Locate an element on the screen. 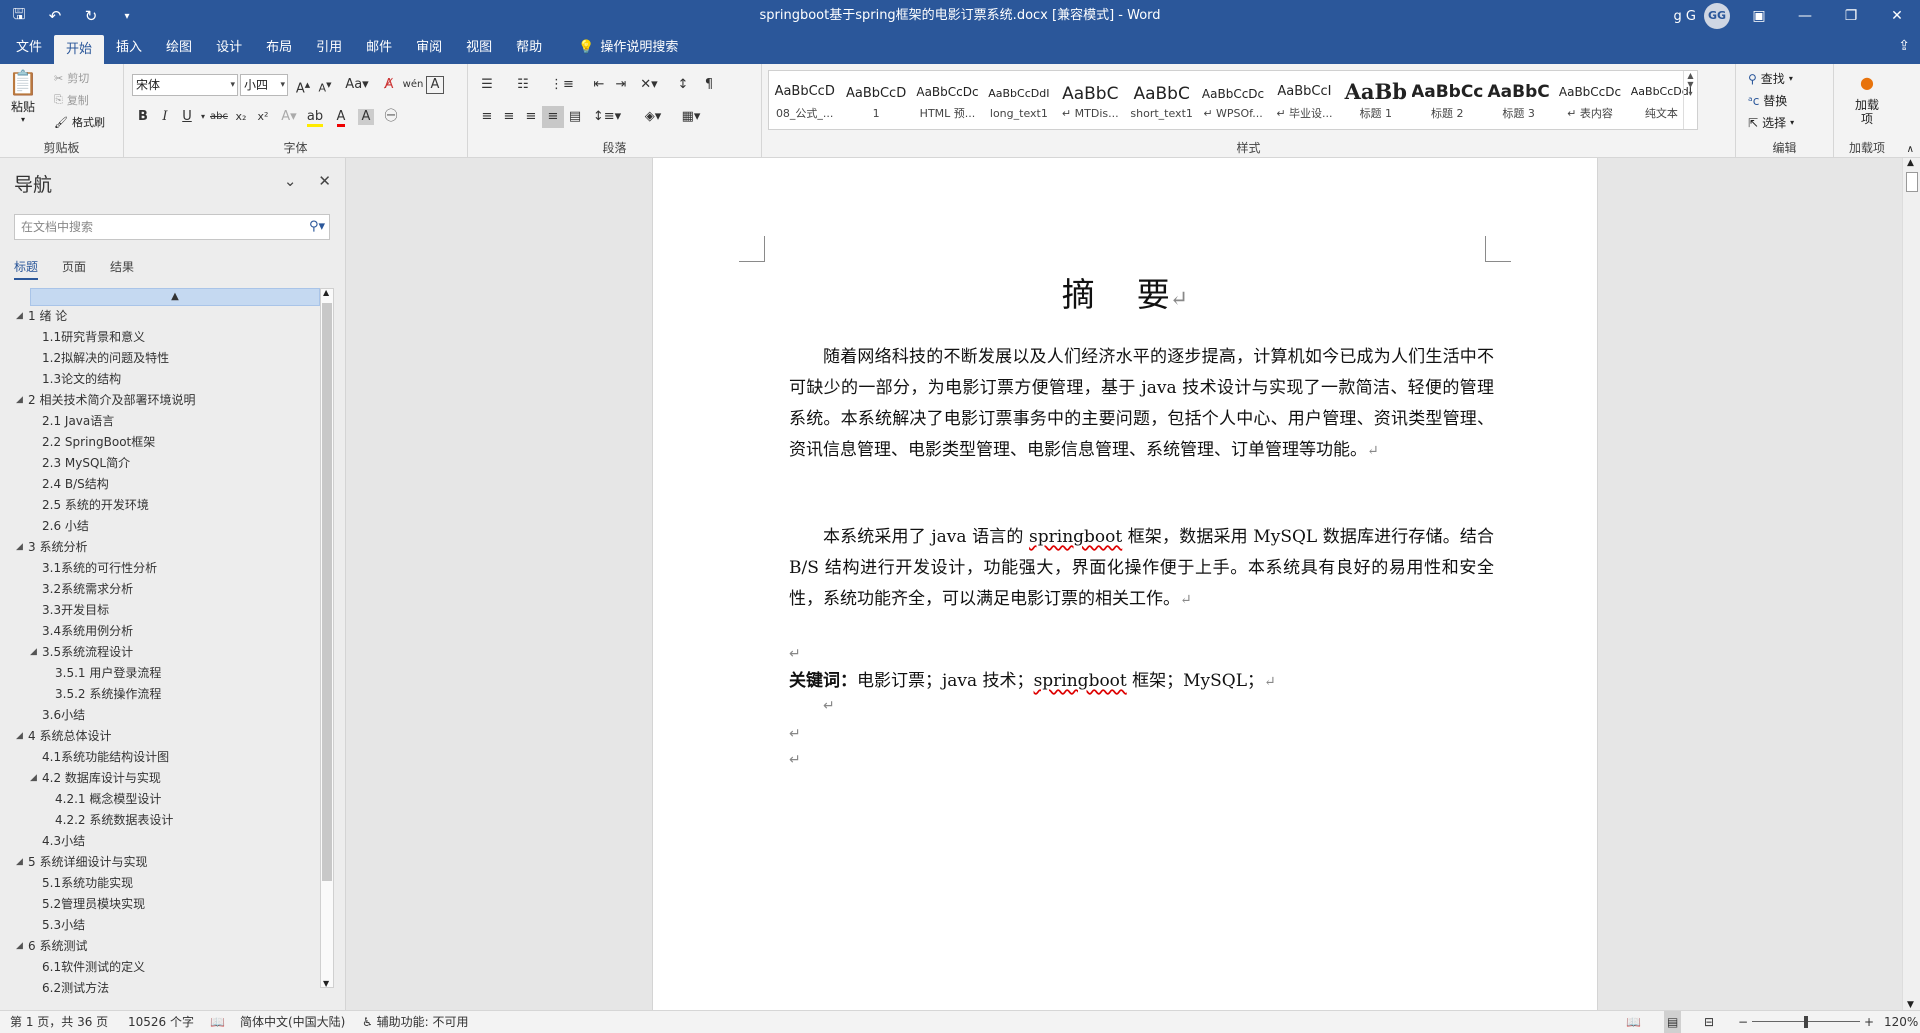 The image size is (1920, 1033). line-spacing-icon: ↕≡▾ is located at coordinates (607, 117).